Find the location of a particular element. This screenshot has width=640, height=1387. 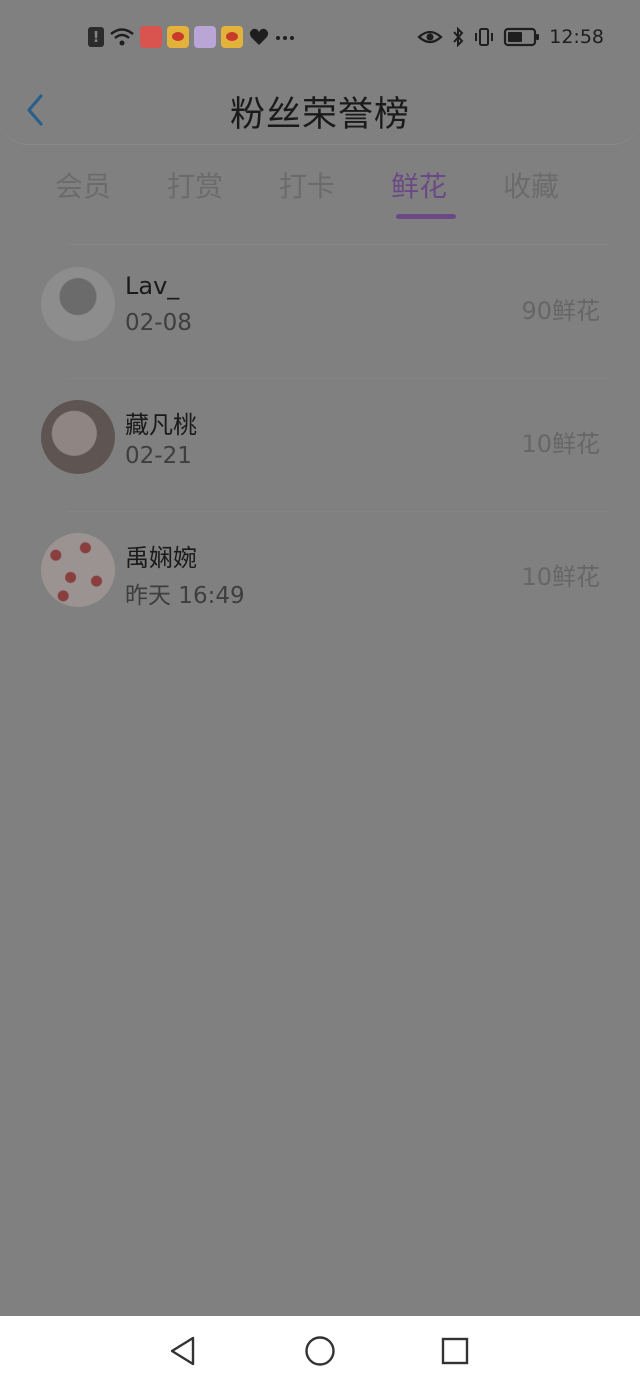

active-tab-indicator is located at coordinates (426, 216).